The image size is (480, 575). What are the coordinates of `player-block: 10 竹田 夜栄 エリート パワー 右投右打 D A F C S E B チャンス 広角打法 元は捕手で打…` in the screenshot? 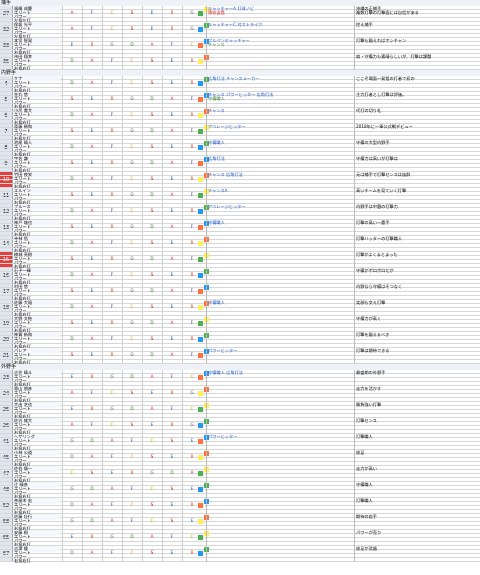 It's located at (240, 180).